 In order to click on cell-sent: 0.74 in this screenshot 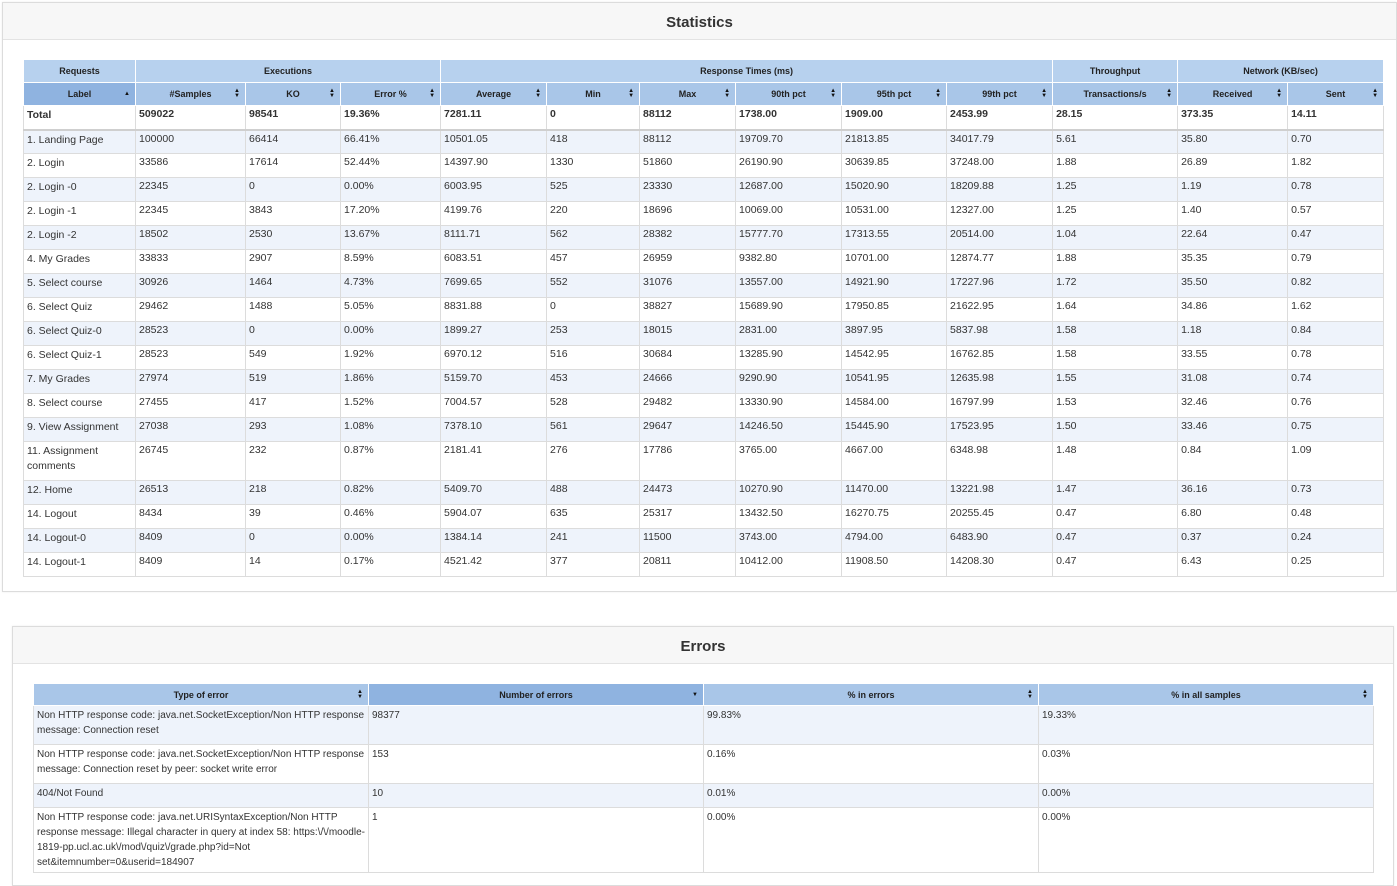, I will do `click(1336, 381)`.